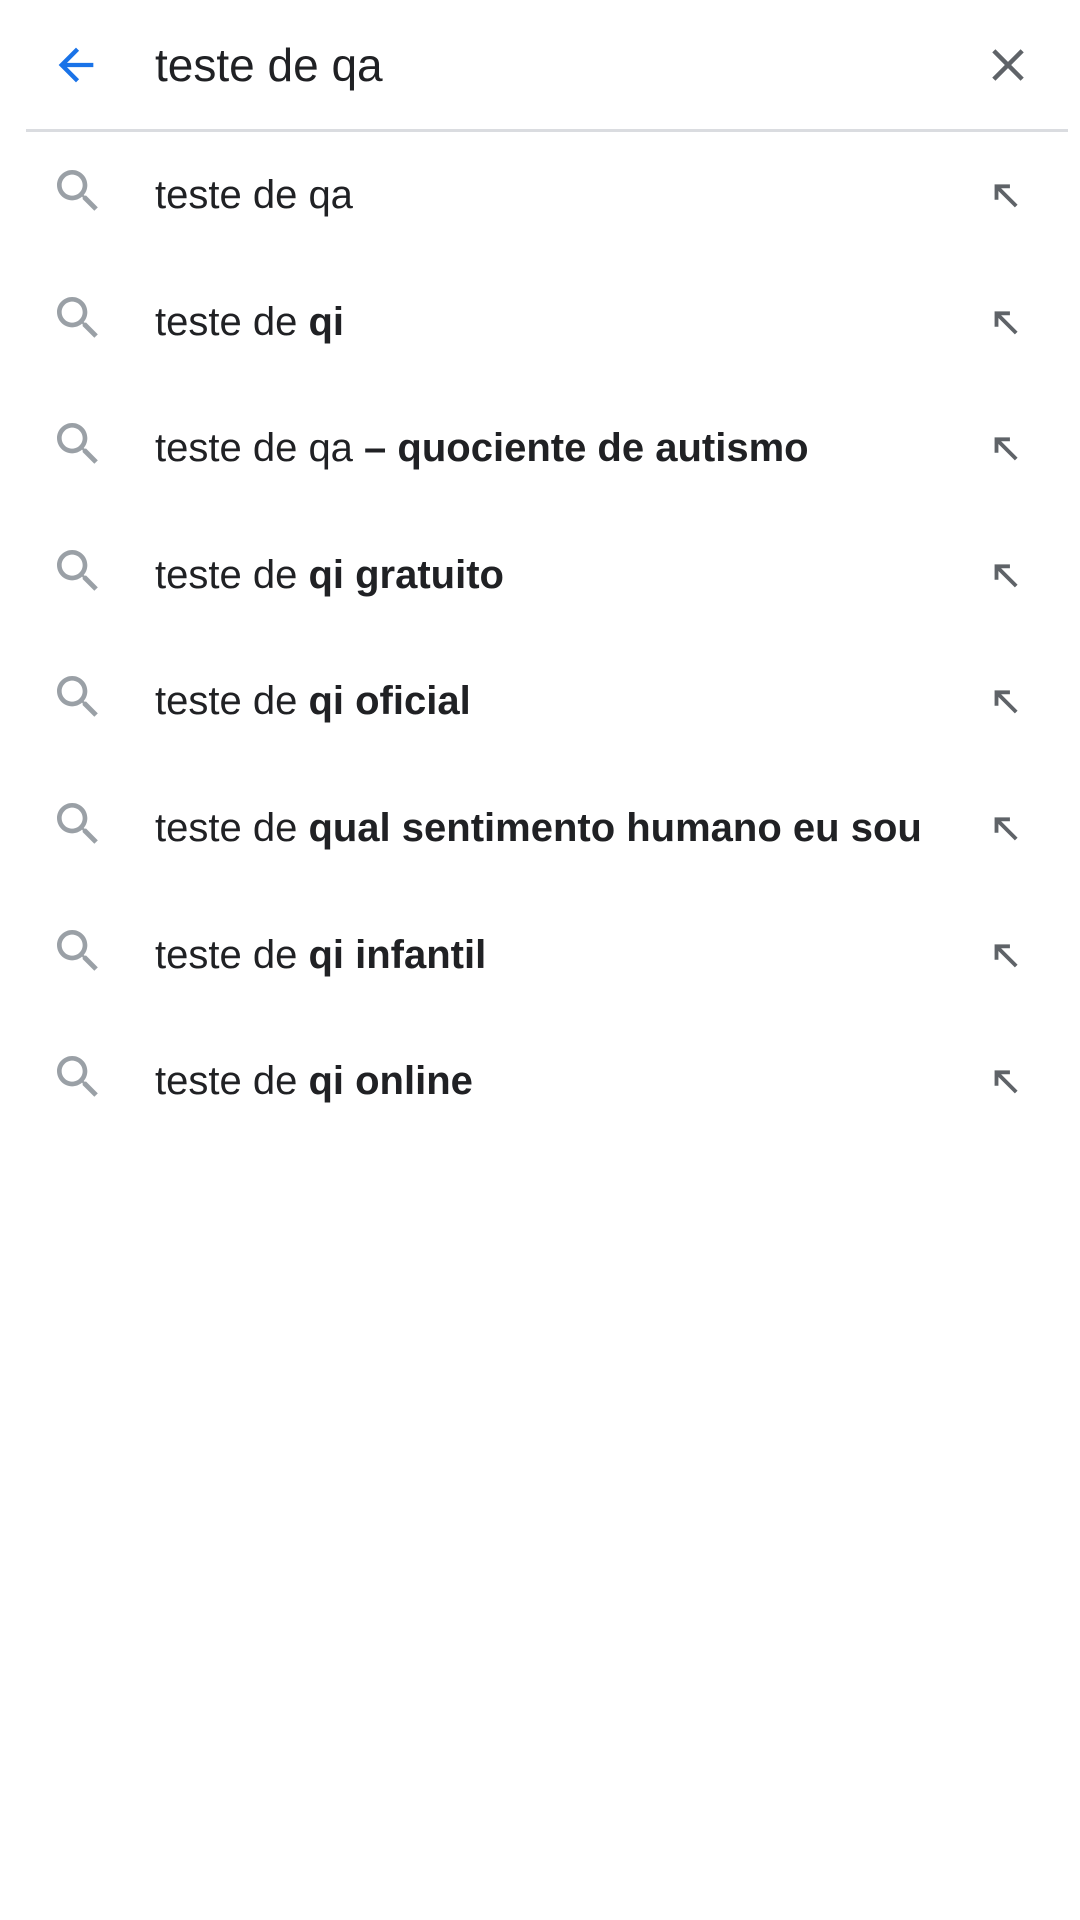  I want to click on close-icon, so click(1008, 65).